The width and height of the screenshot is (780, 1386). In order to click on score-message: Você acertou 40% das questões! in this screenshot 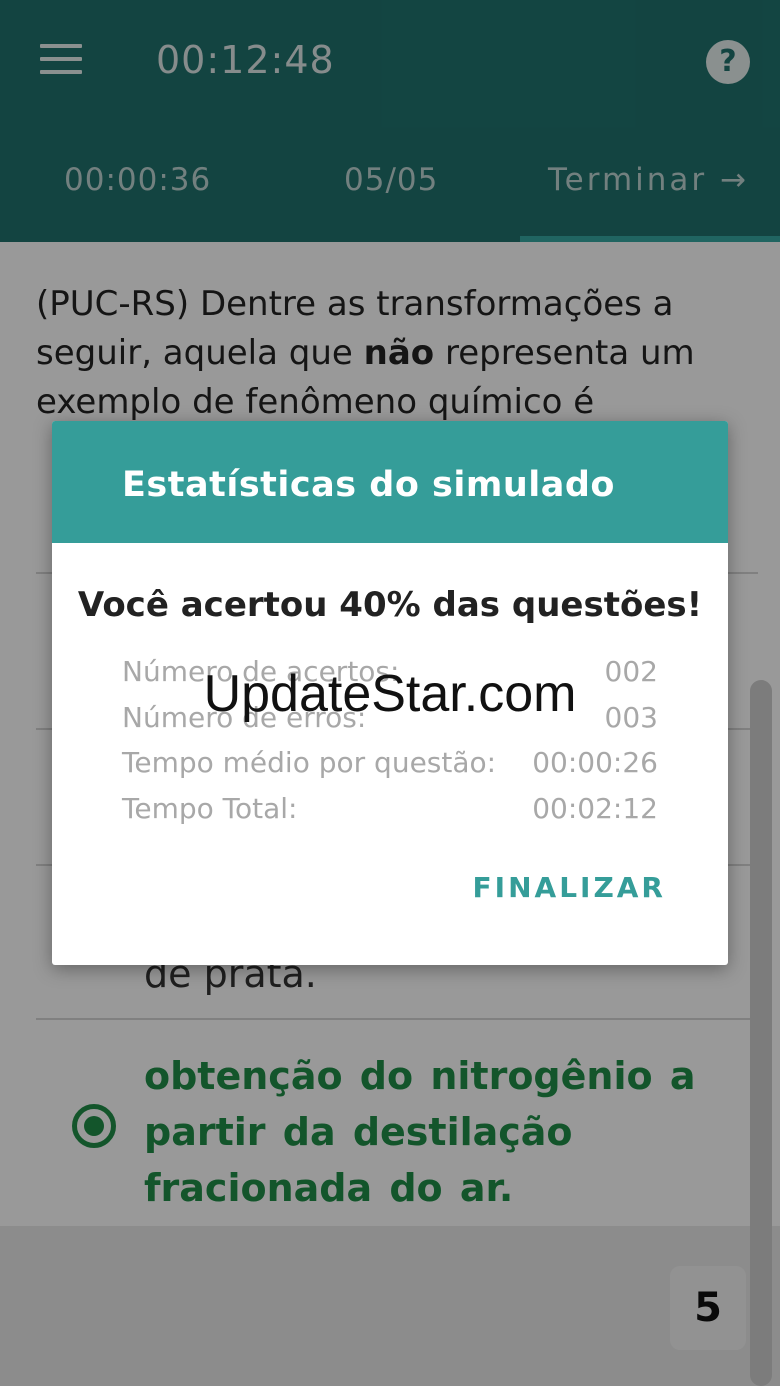, I will do `click(390, 605)`.